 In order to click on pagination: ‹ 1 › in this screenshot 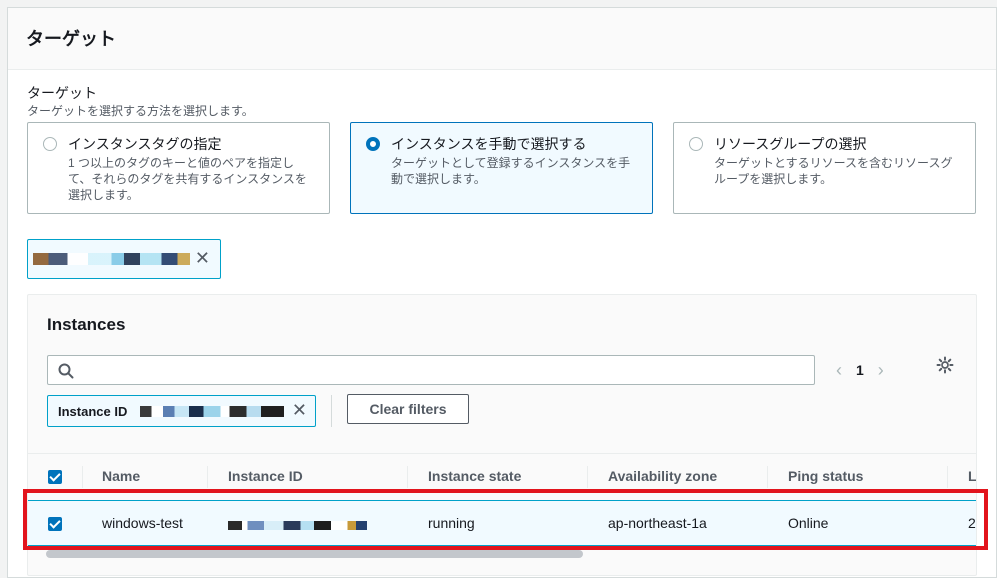, I will do `click(860, 370)`.